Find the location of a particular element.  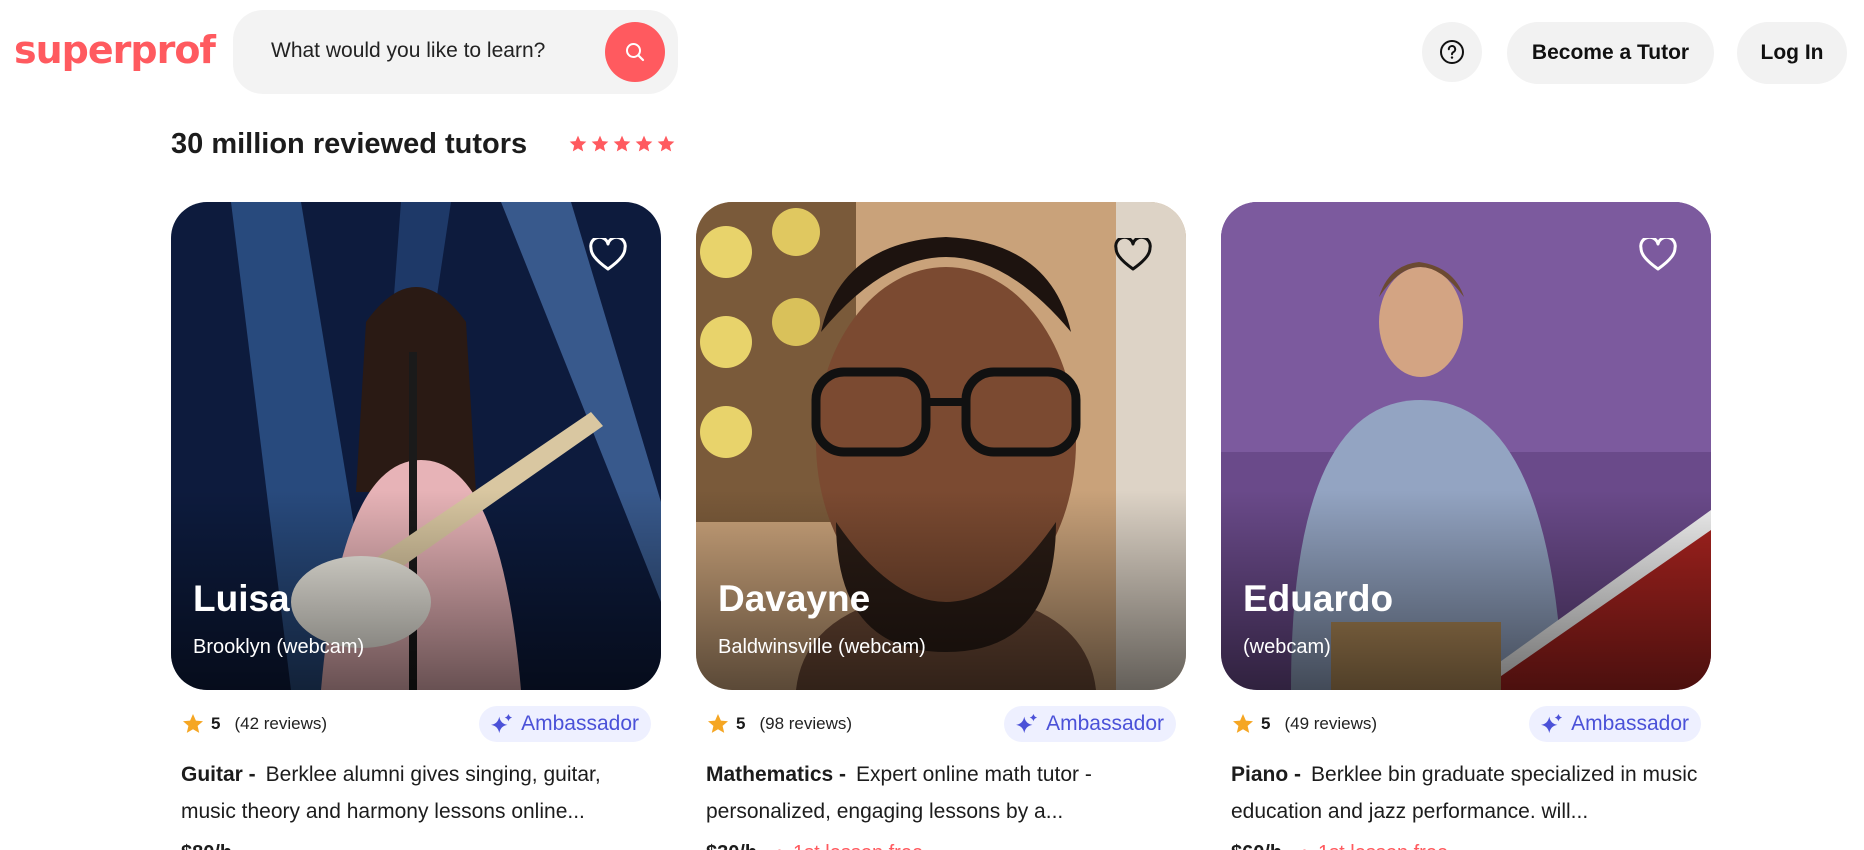

search-button is located at coordinates (635, 52).